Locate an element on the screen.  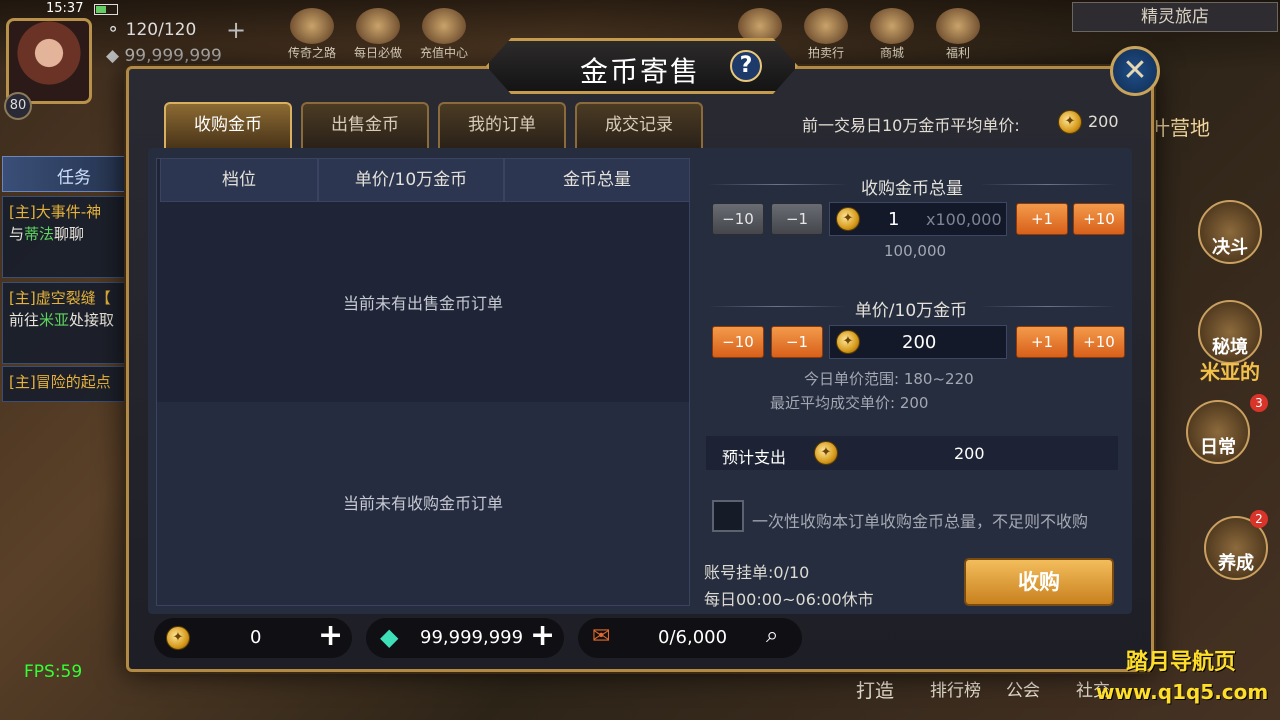
qty-plus1-button: +1 is located at coordinates (1042, 219).